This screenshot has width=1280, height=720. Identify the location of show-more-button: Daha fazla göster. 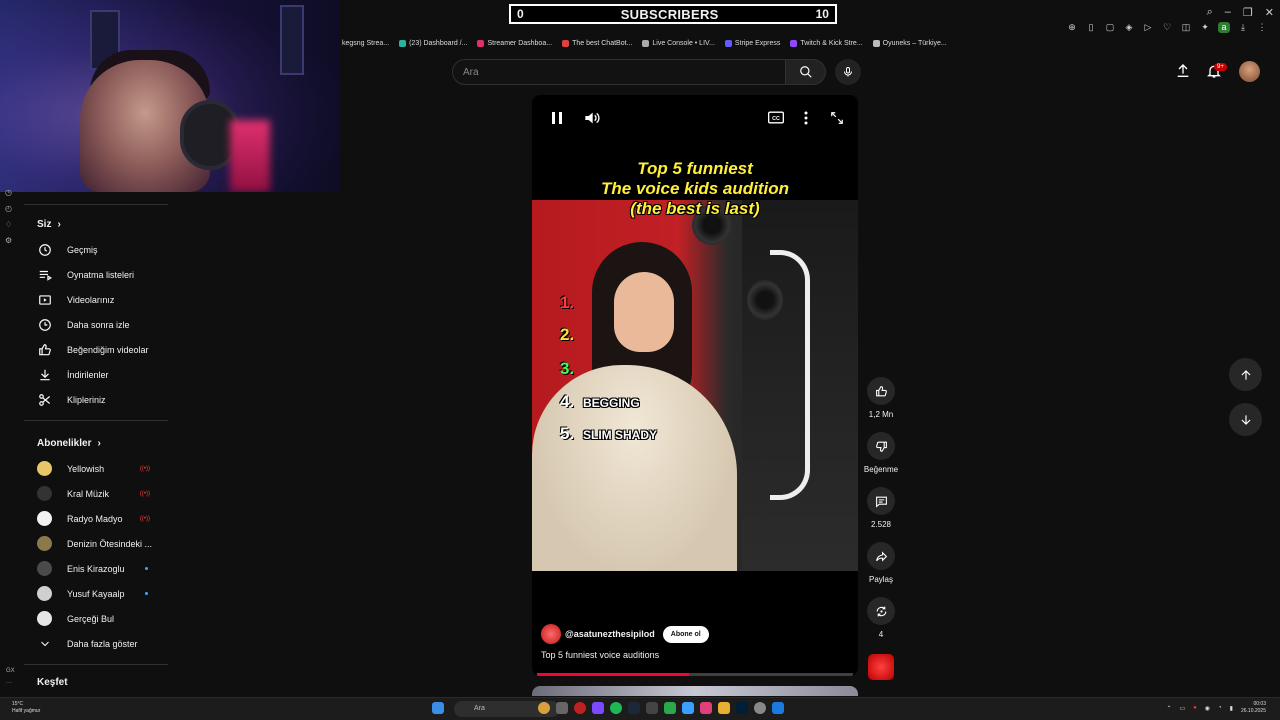
(96, 643).